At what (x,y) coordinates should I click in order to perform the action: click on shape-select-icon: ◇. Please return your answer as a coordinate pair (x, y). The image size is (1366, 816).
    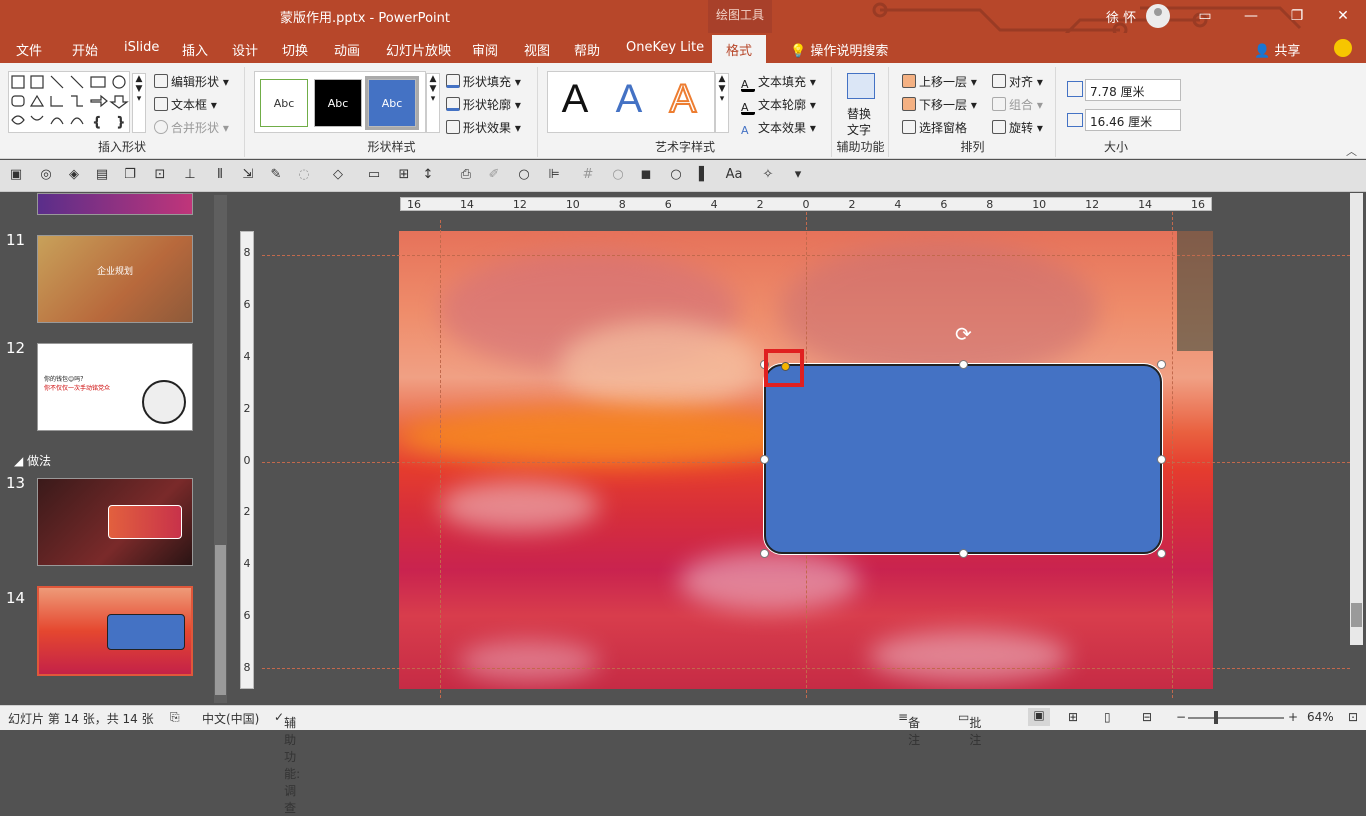
    Looking at the image, I should click on (338, 175).